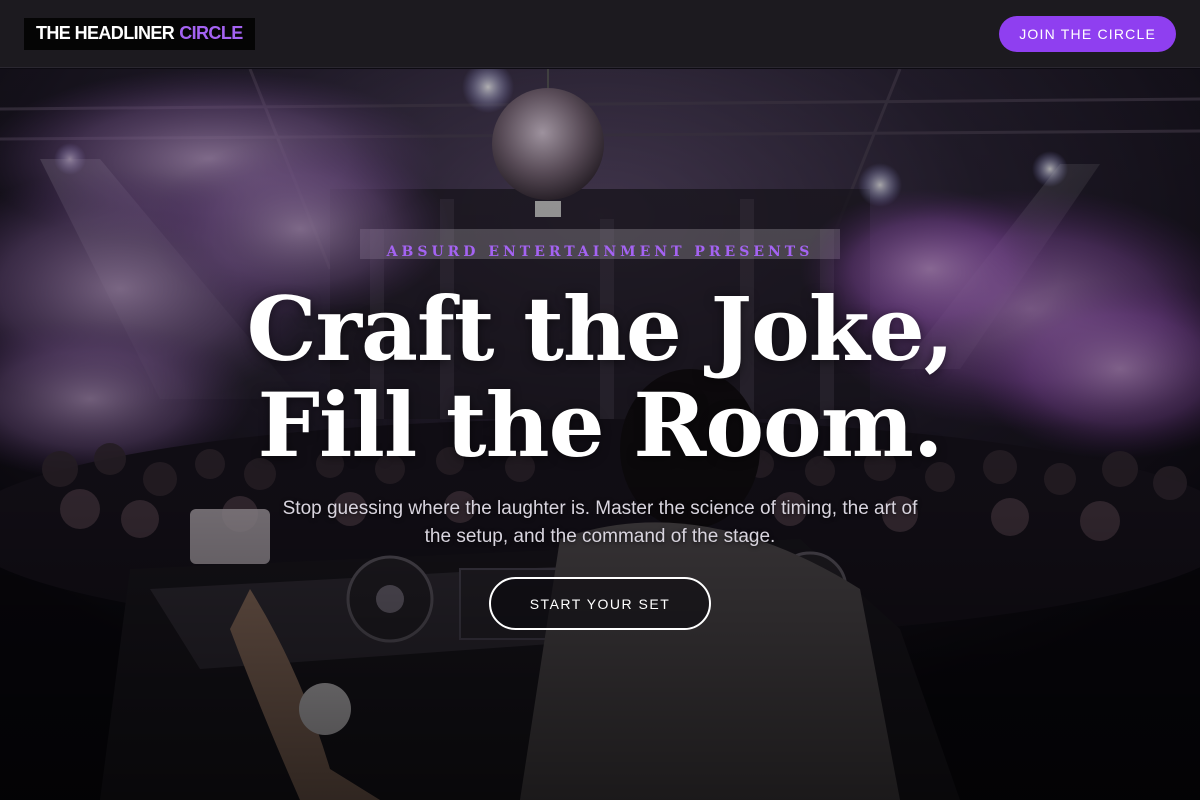  I want to click on start-your-set-button: START YOUR SET, so click(600, 603).